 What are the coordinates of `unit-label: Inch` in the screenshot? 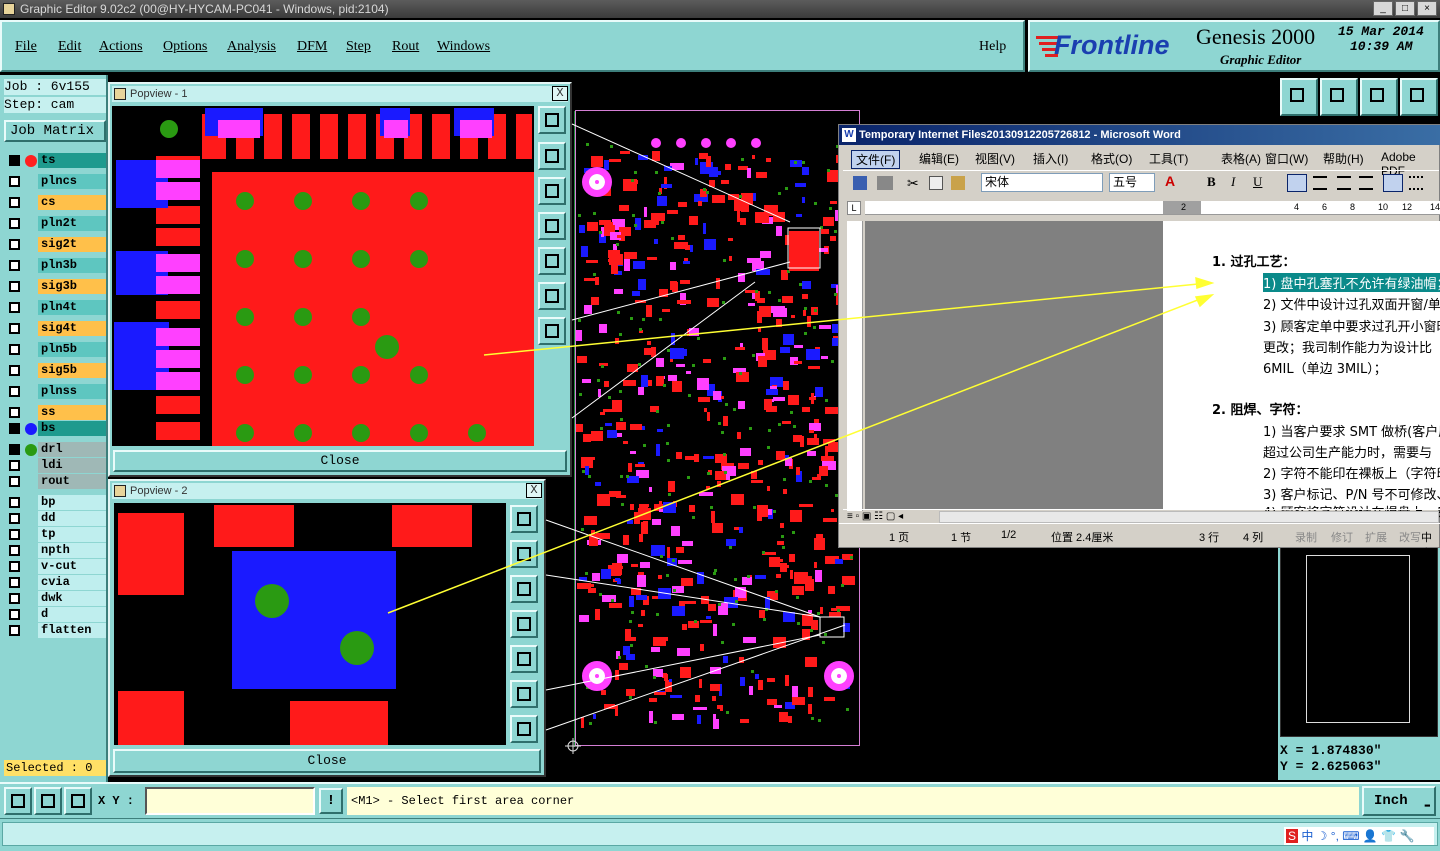 It's located at (1391, 801).